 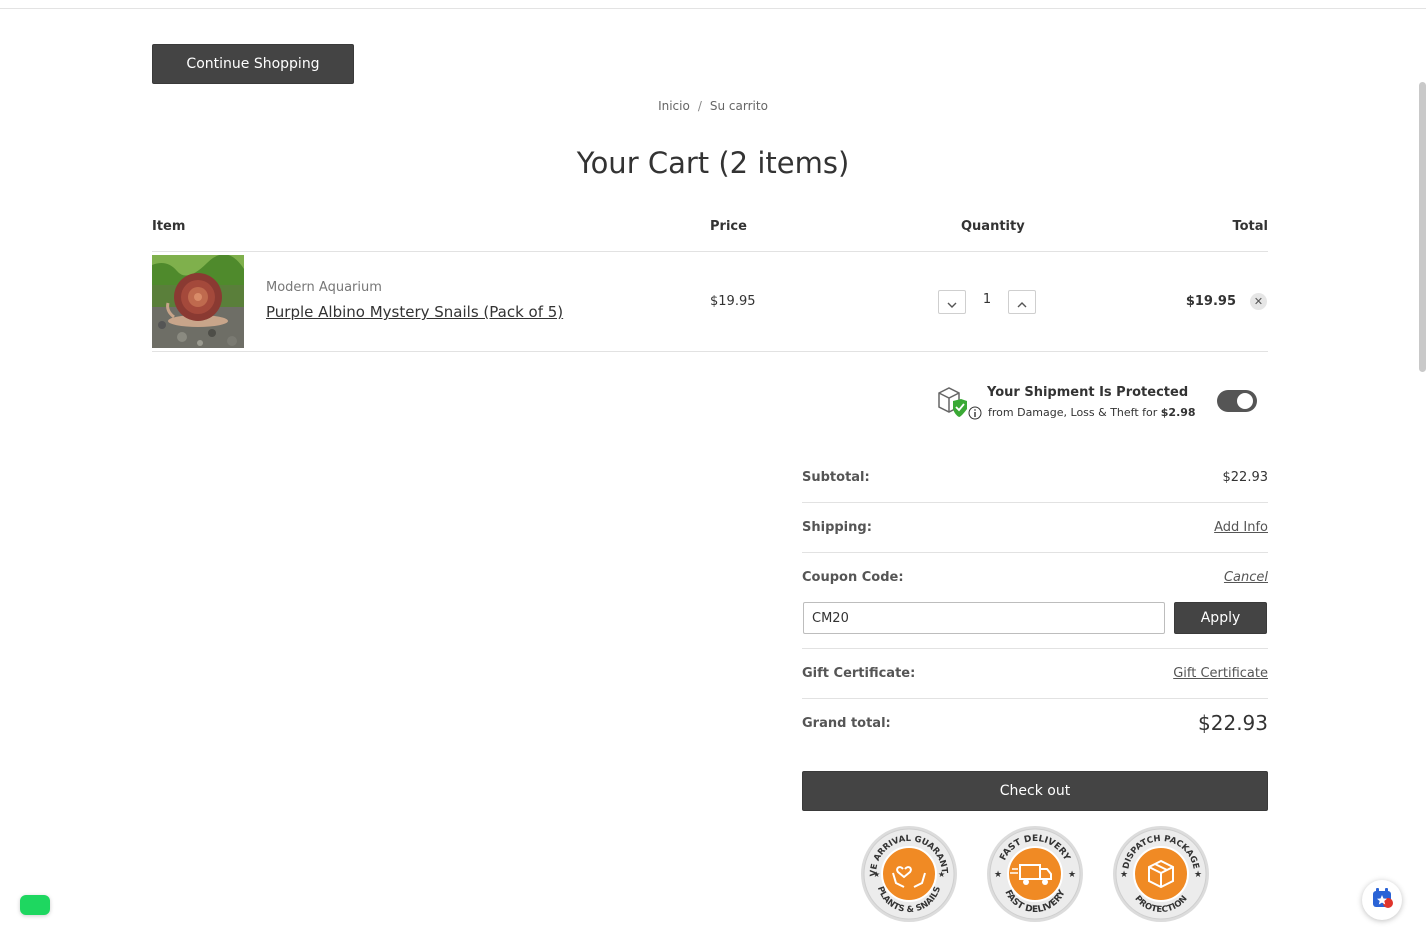 I want to click on page-title: Your Cart (2 items), so click(x=713, y=163).